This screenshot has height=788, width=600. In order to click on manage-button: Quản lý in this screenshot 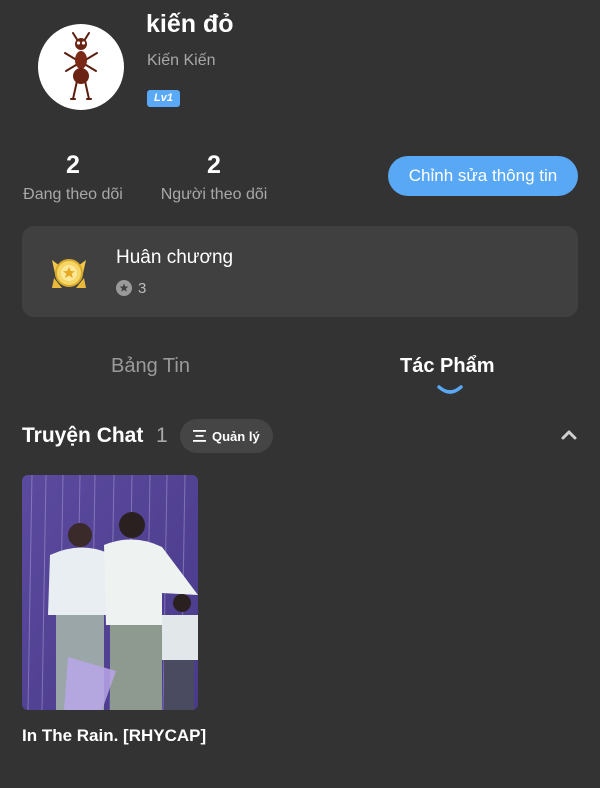, I will do `click(226, 436)`.